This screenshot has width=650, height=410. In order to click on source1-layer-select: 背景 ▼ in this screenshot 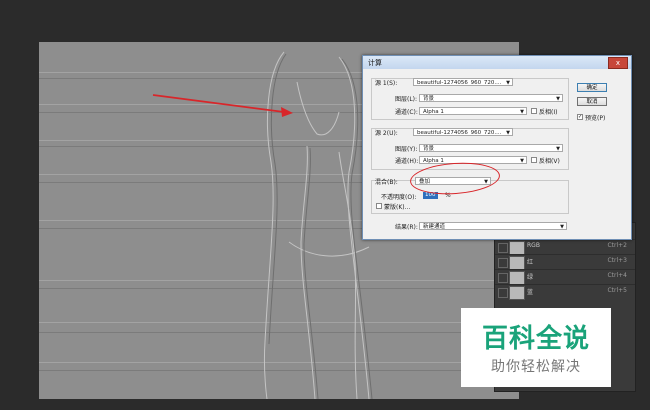, I will do `click(491, 98)`.